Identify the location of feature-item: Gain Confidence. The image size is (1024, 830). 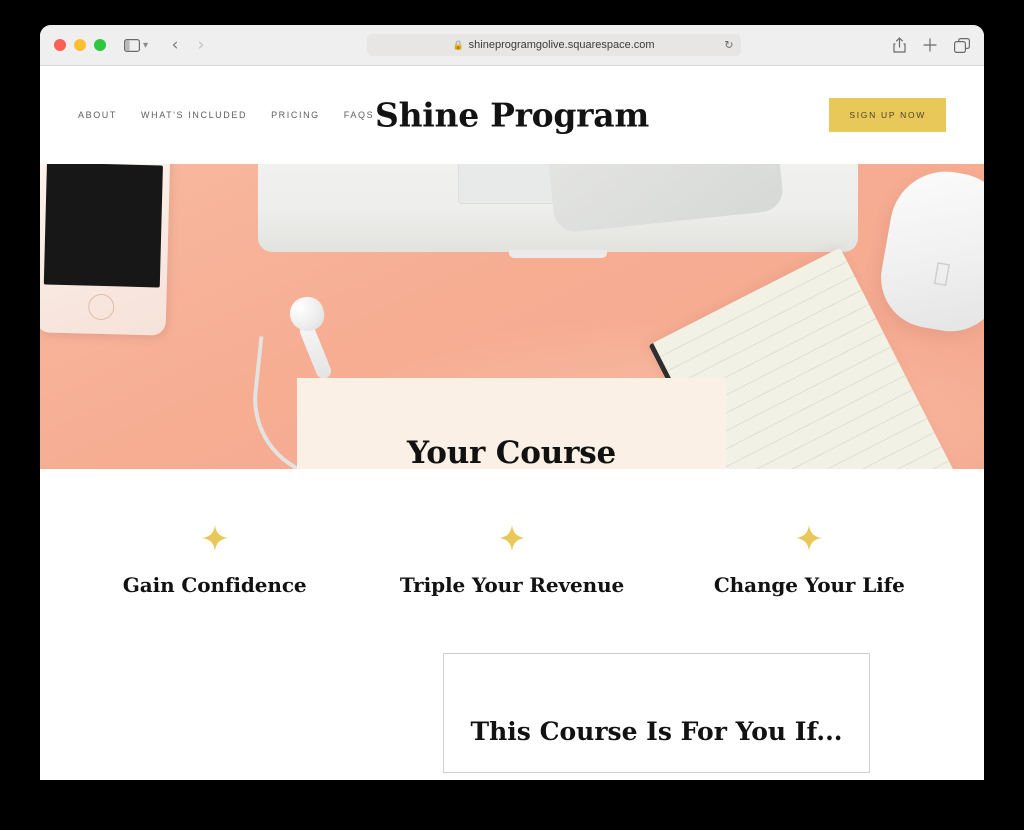
(214, 561).